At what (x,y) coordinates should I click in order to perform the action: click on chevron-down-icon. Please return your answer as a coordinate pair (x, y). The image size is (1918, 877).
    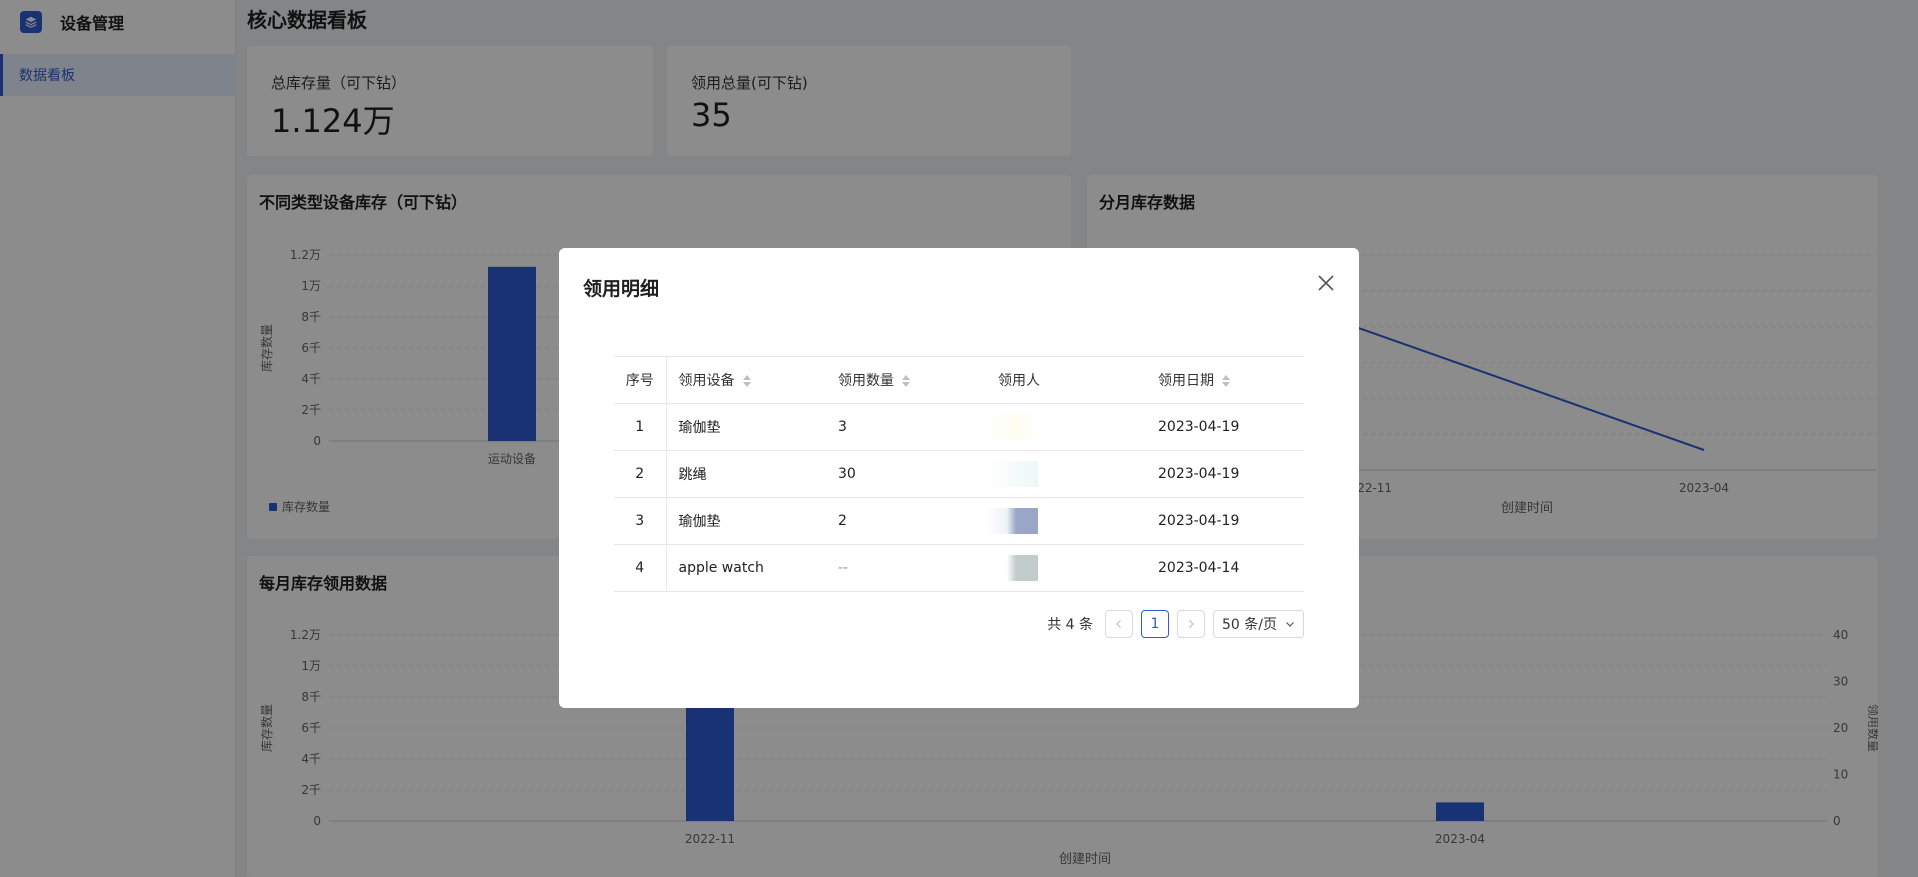
    Looking at the image, I should click on (1290, 624).